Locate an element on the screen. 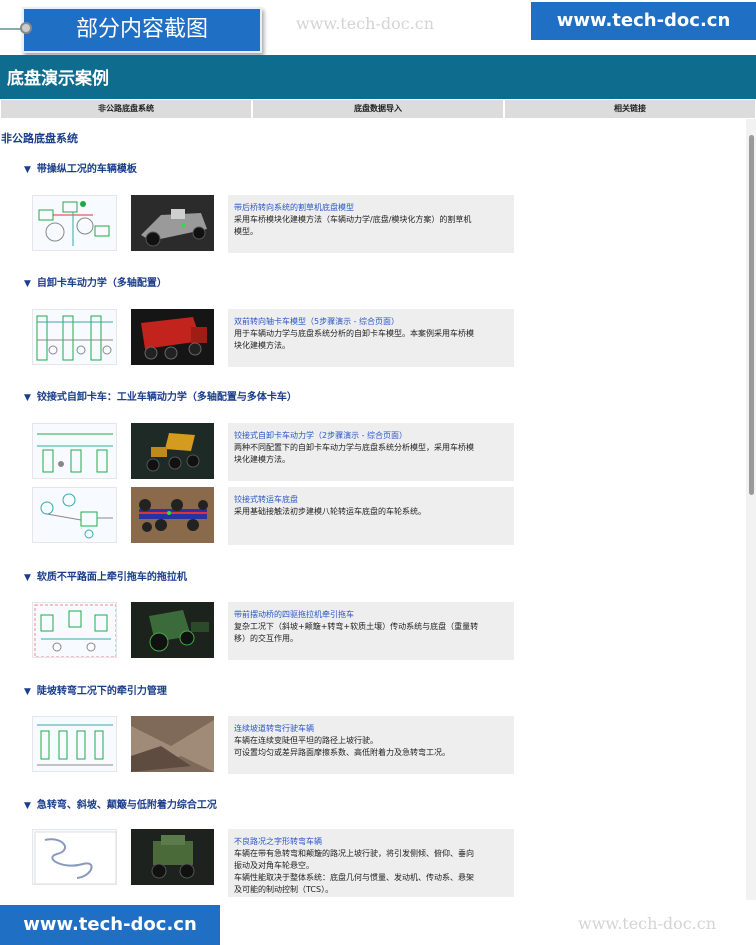 The image size is (756, 945). card-link: 带后桥转向系统的割草机底盘模型 is located at coordinates (371, 208).